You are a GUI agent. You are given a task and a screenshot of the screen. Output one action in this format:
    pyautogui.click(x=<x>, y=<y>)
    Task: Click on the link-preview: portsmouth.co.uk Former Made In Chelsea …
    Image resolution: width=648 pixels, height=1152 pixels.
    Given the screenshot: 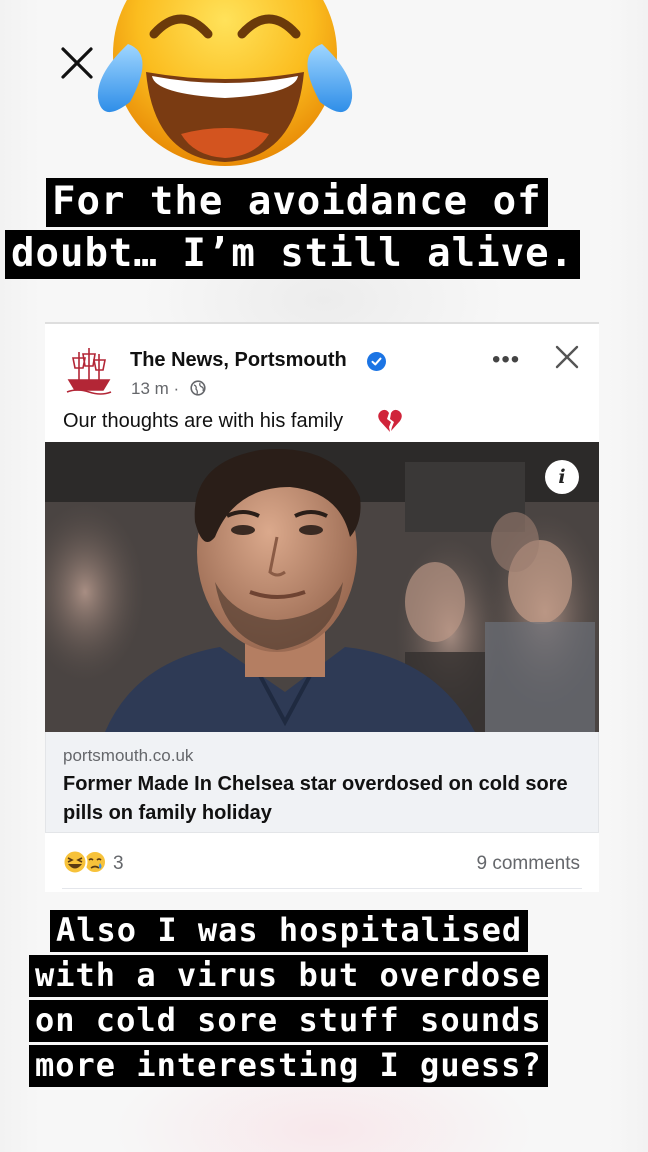 What is the action you would take?
    pyautogui.click(x=322, y=782)
    